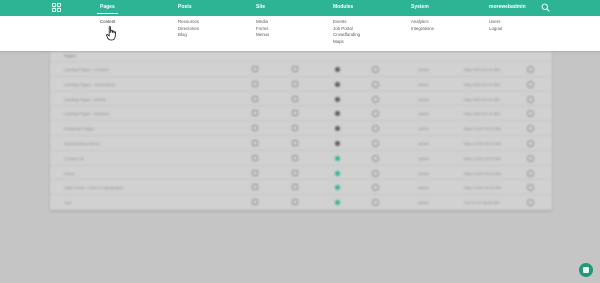  Describe the element at coordinates (188, 34) in the screenshot. I see `menu-link-blog: Blog` at that location.